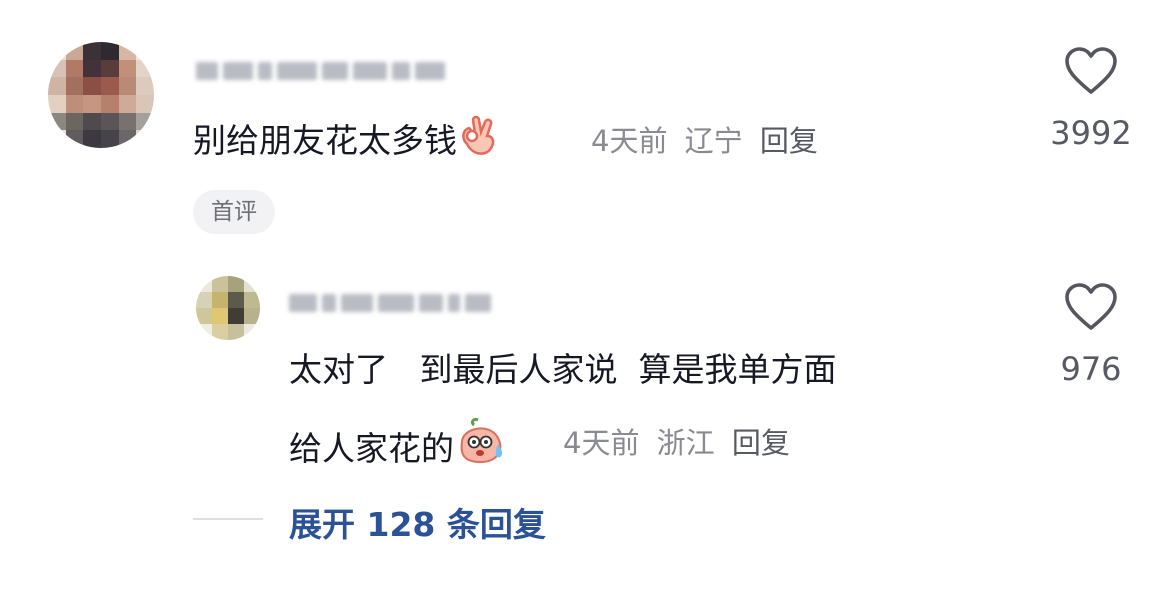  I want to click on reply-username-blurred, so click(399, 303).